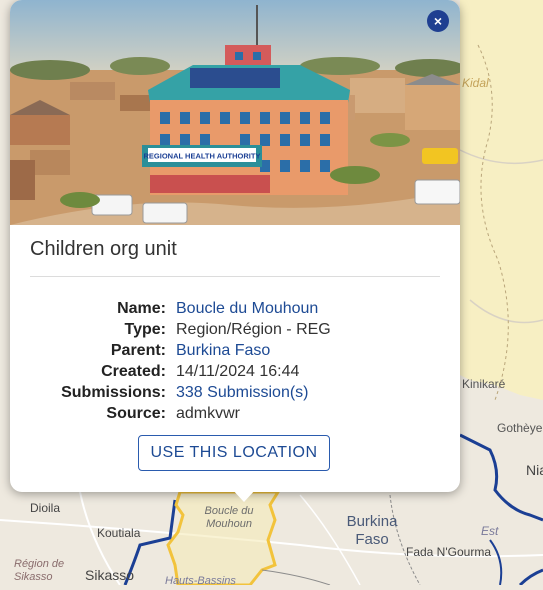 This screenshot has width=543, height=590. What do you see at coordinates (200, 581) in the screenshot?
I see `map-label-hauts-bassins: Hauts-Bassins` at bounding box center [200, 581].